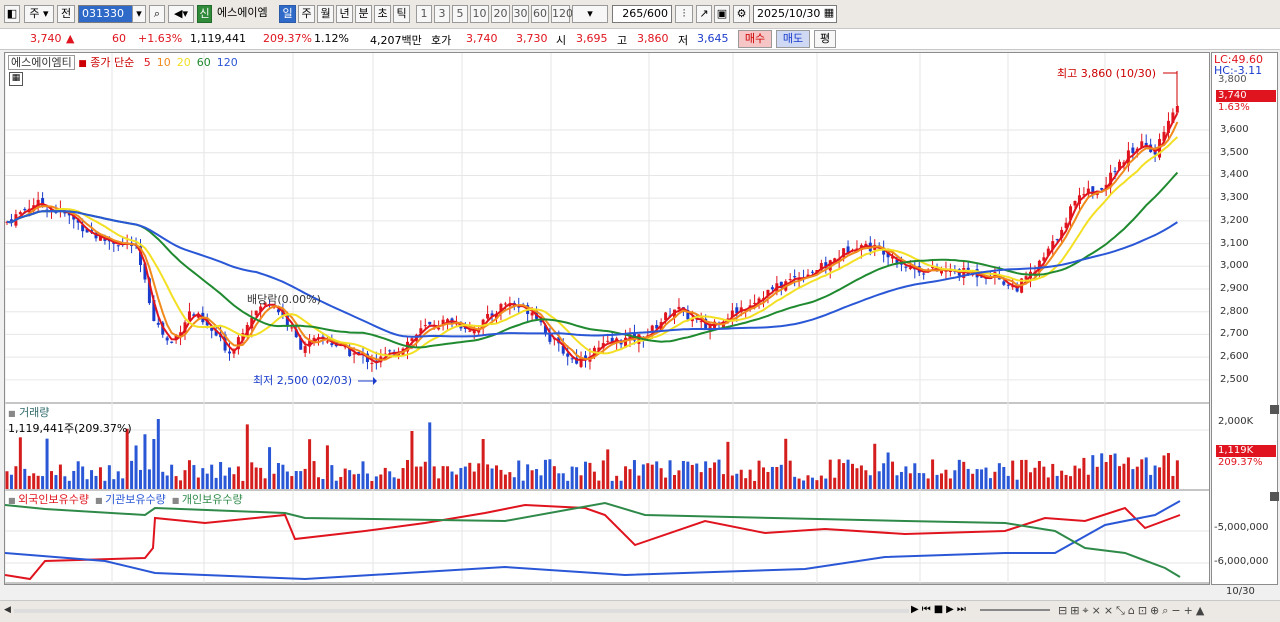 The width and height of the screenshot is (1280, 622). What do you see at coordinates (1015, 610) in the screenshot?
I see `zoom-slider` at bounding box center [1015, 610].